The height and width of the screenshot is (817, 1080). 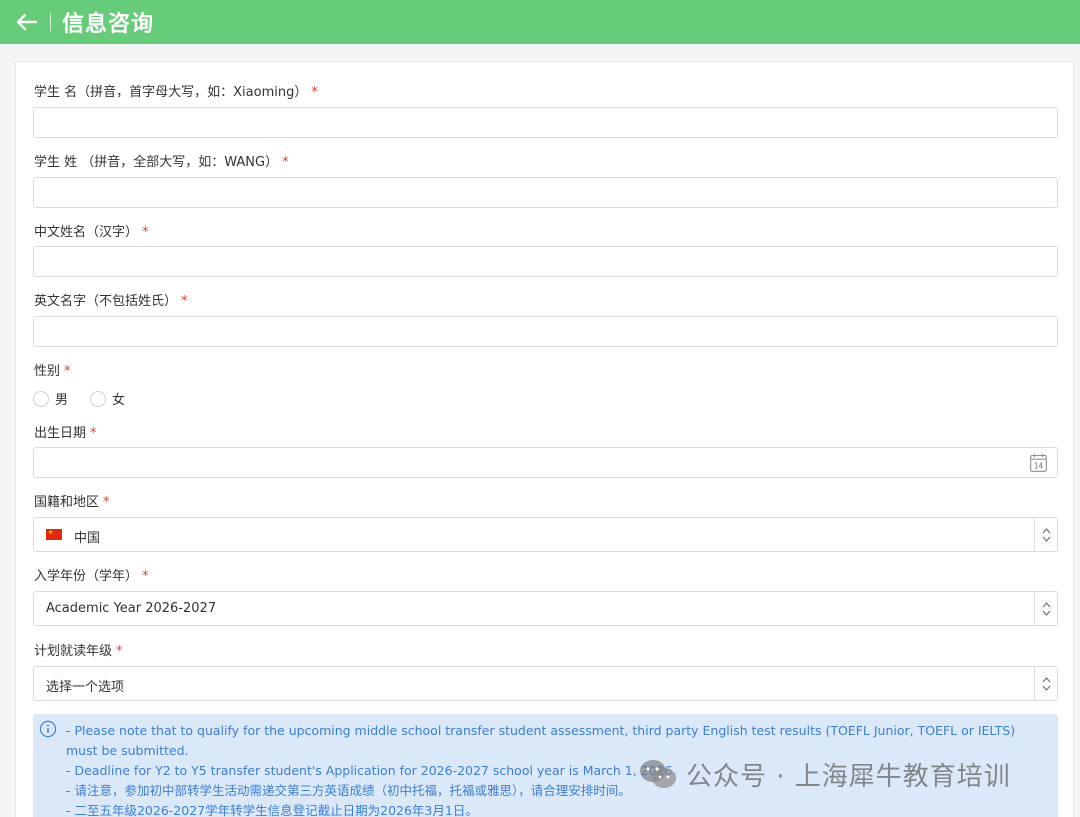 I want to click on svg-text: 14, so click(x=1039, y=466).